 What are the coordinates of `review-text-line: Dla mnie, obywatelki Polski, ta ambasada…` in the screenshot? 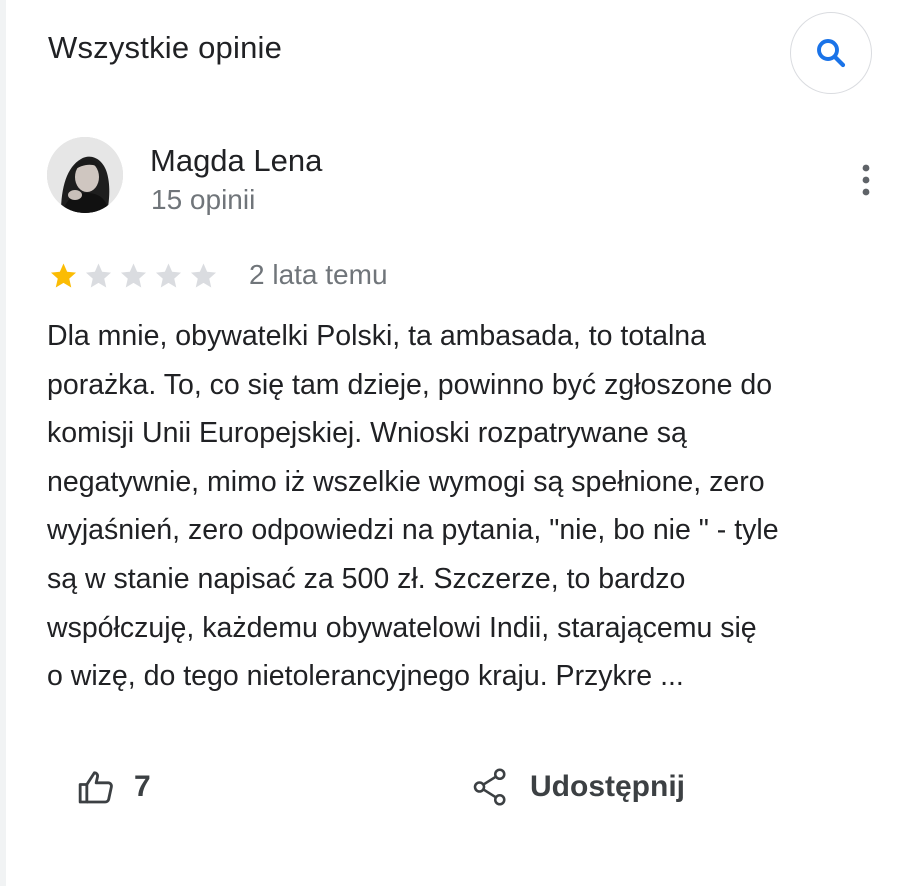 It's located at (377, 336).